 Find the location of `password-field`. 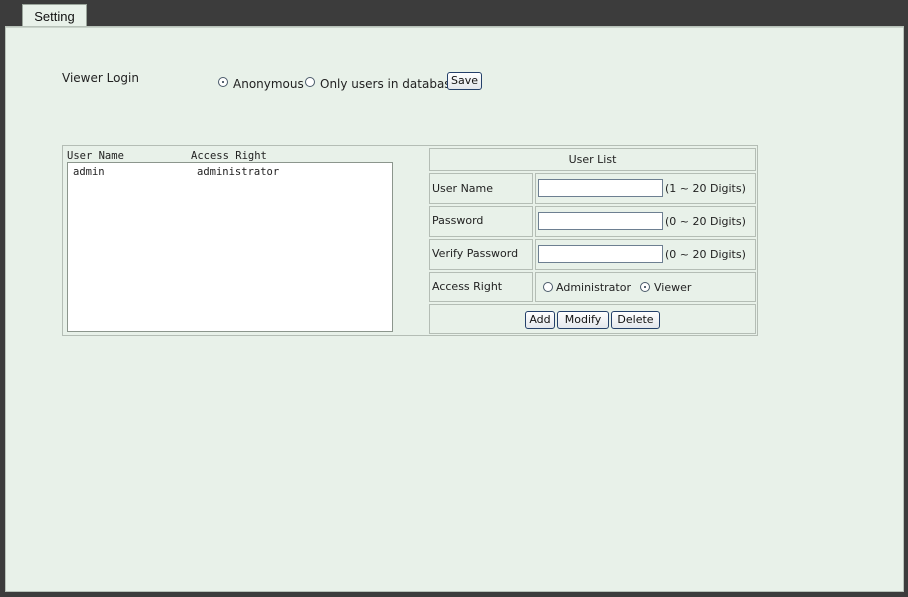

password-field is located at coordinates (600, 221).